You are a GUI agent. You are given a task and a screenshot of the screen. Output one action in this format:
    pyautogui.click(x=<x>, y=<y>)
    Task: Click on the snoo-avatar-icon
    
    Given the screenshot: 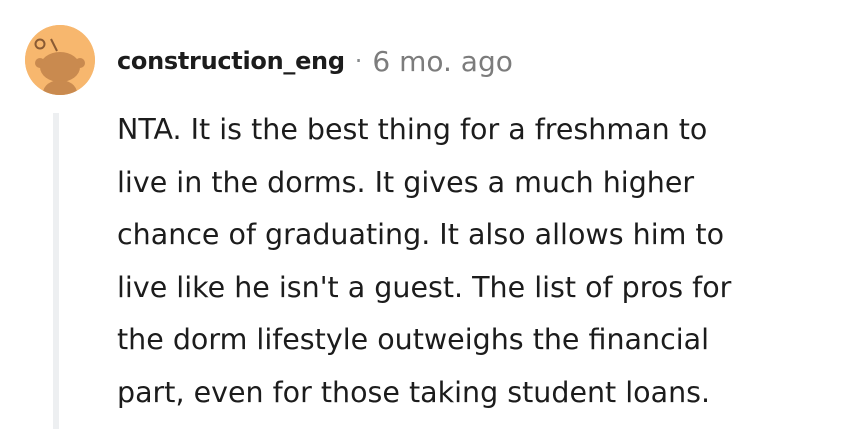 What is the action you would take?
    pyautogui.click(x=60, y=60)
    